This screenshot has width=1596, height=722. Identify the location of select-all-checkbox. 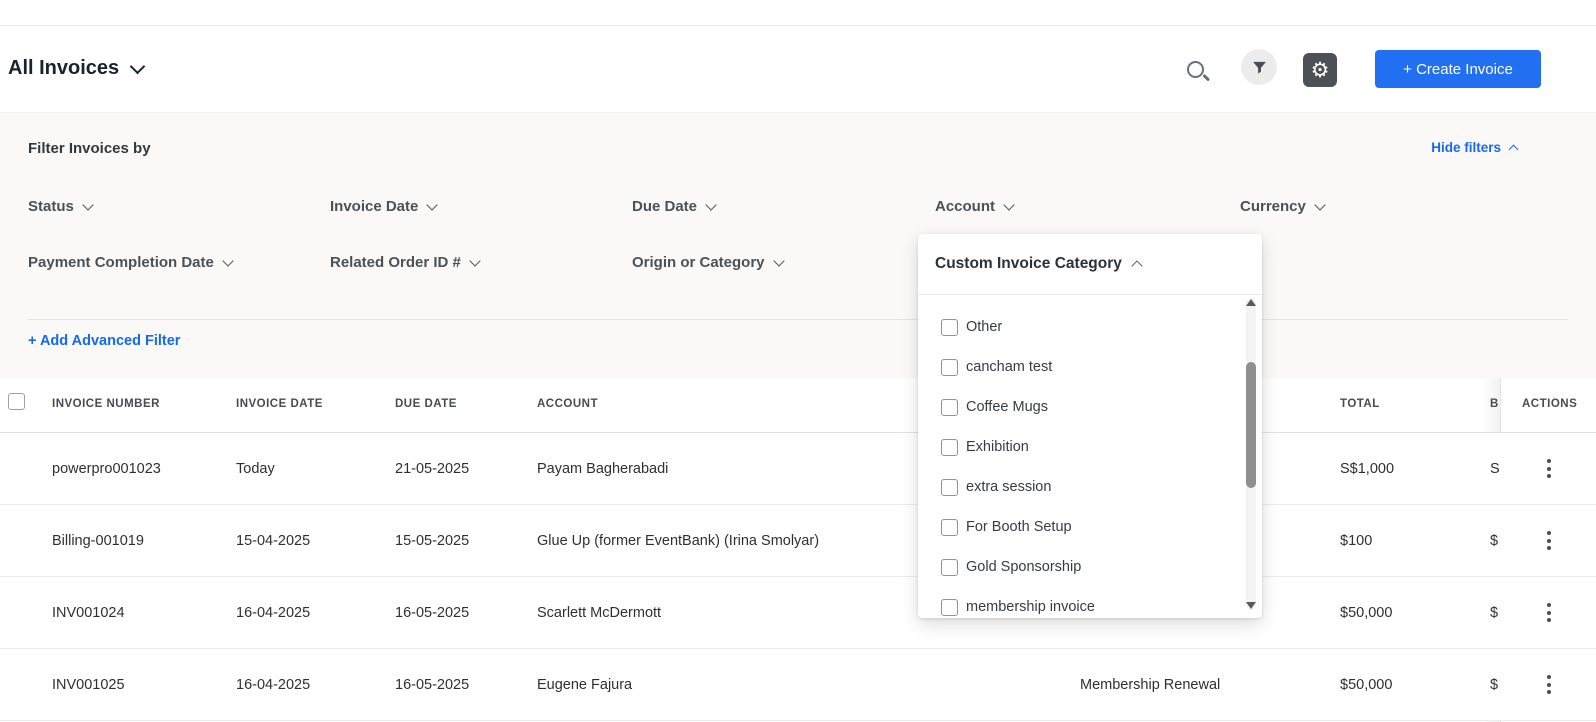
(16, 401).